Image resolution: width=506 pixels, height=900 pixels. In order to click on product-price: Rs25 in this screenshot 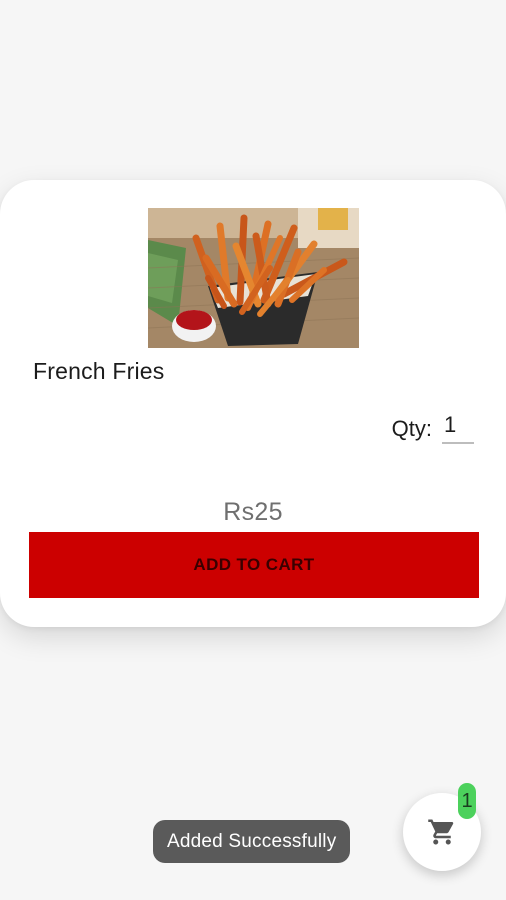, I will do `click(253, 512)`.